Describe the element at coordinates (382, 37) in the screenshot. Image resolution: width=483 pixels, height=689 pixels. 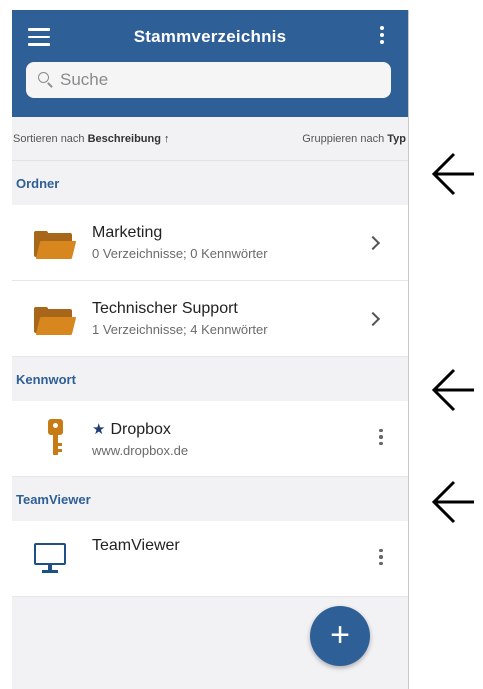
I see `overflow-menu-icon` at that location.